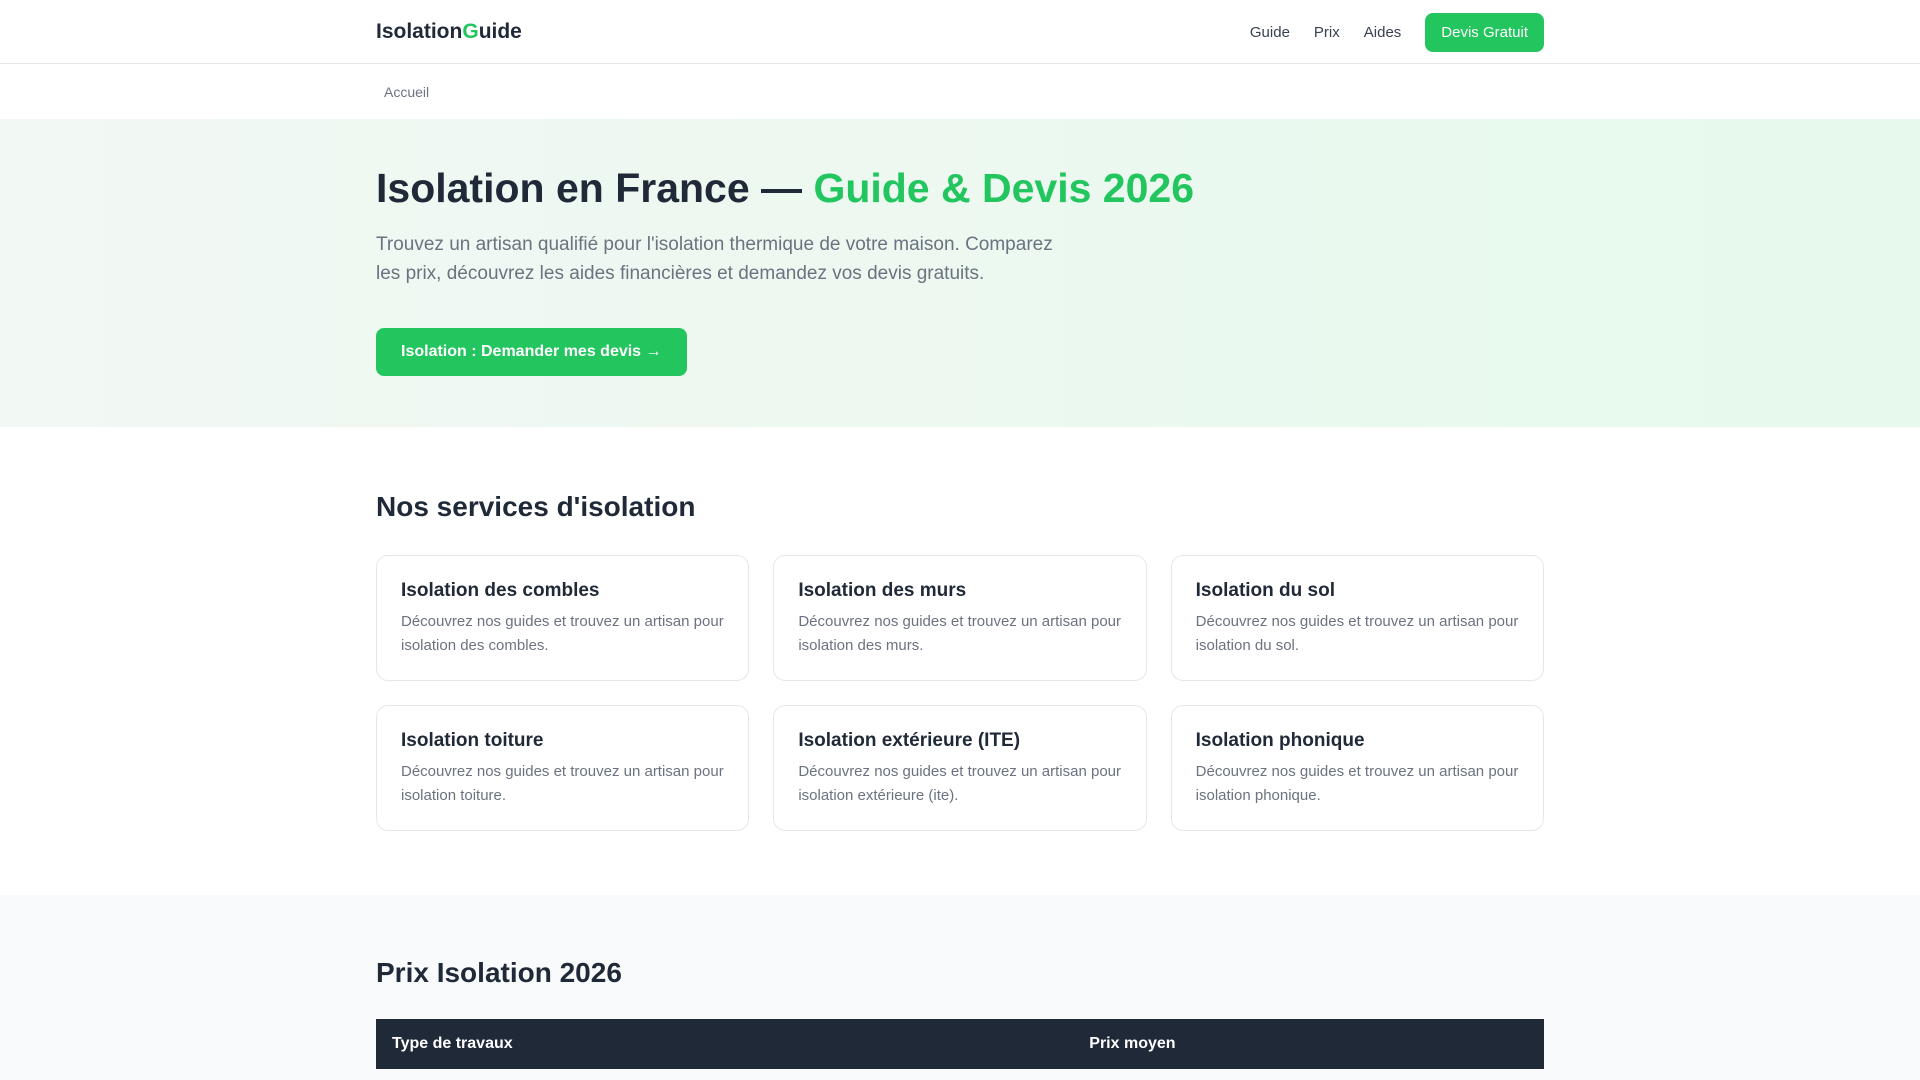 The height and width of the screenshot is (1080, 1920). Describe the element at coordinates (1270, 32) in the screenshot. I see `nav-guide: Guide` at that location.